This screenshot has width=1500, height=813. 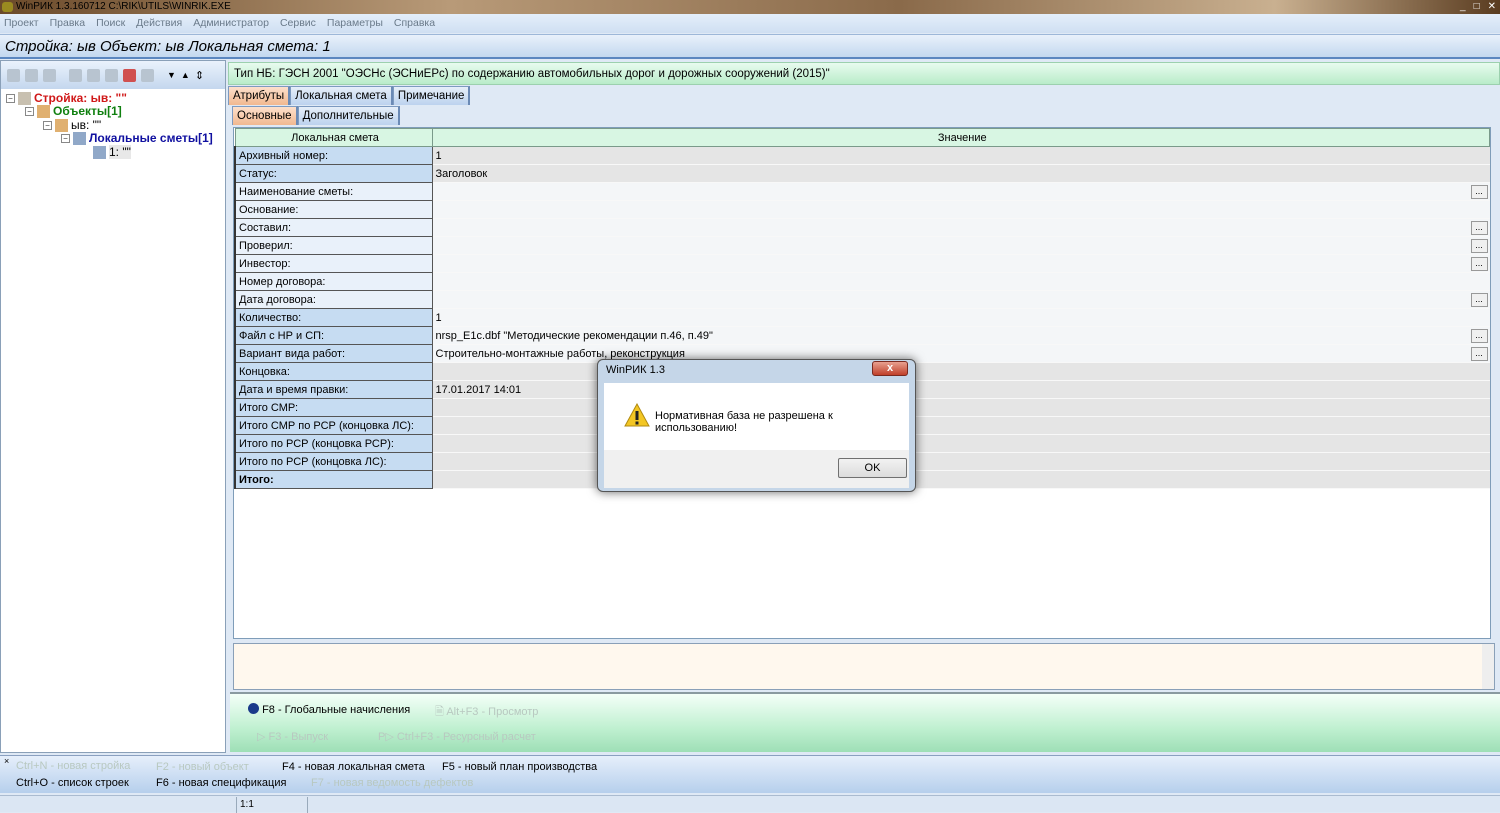 I want to click on table-icon, so click(x=93, y=75).